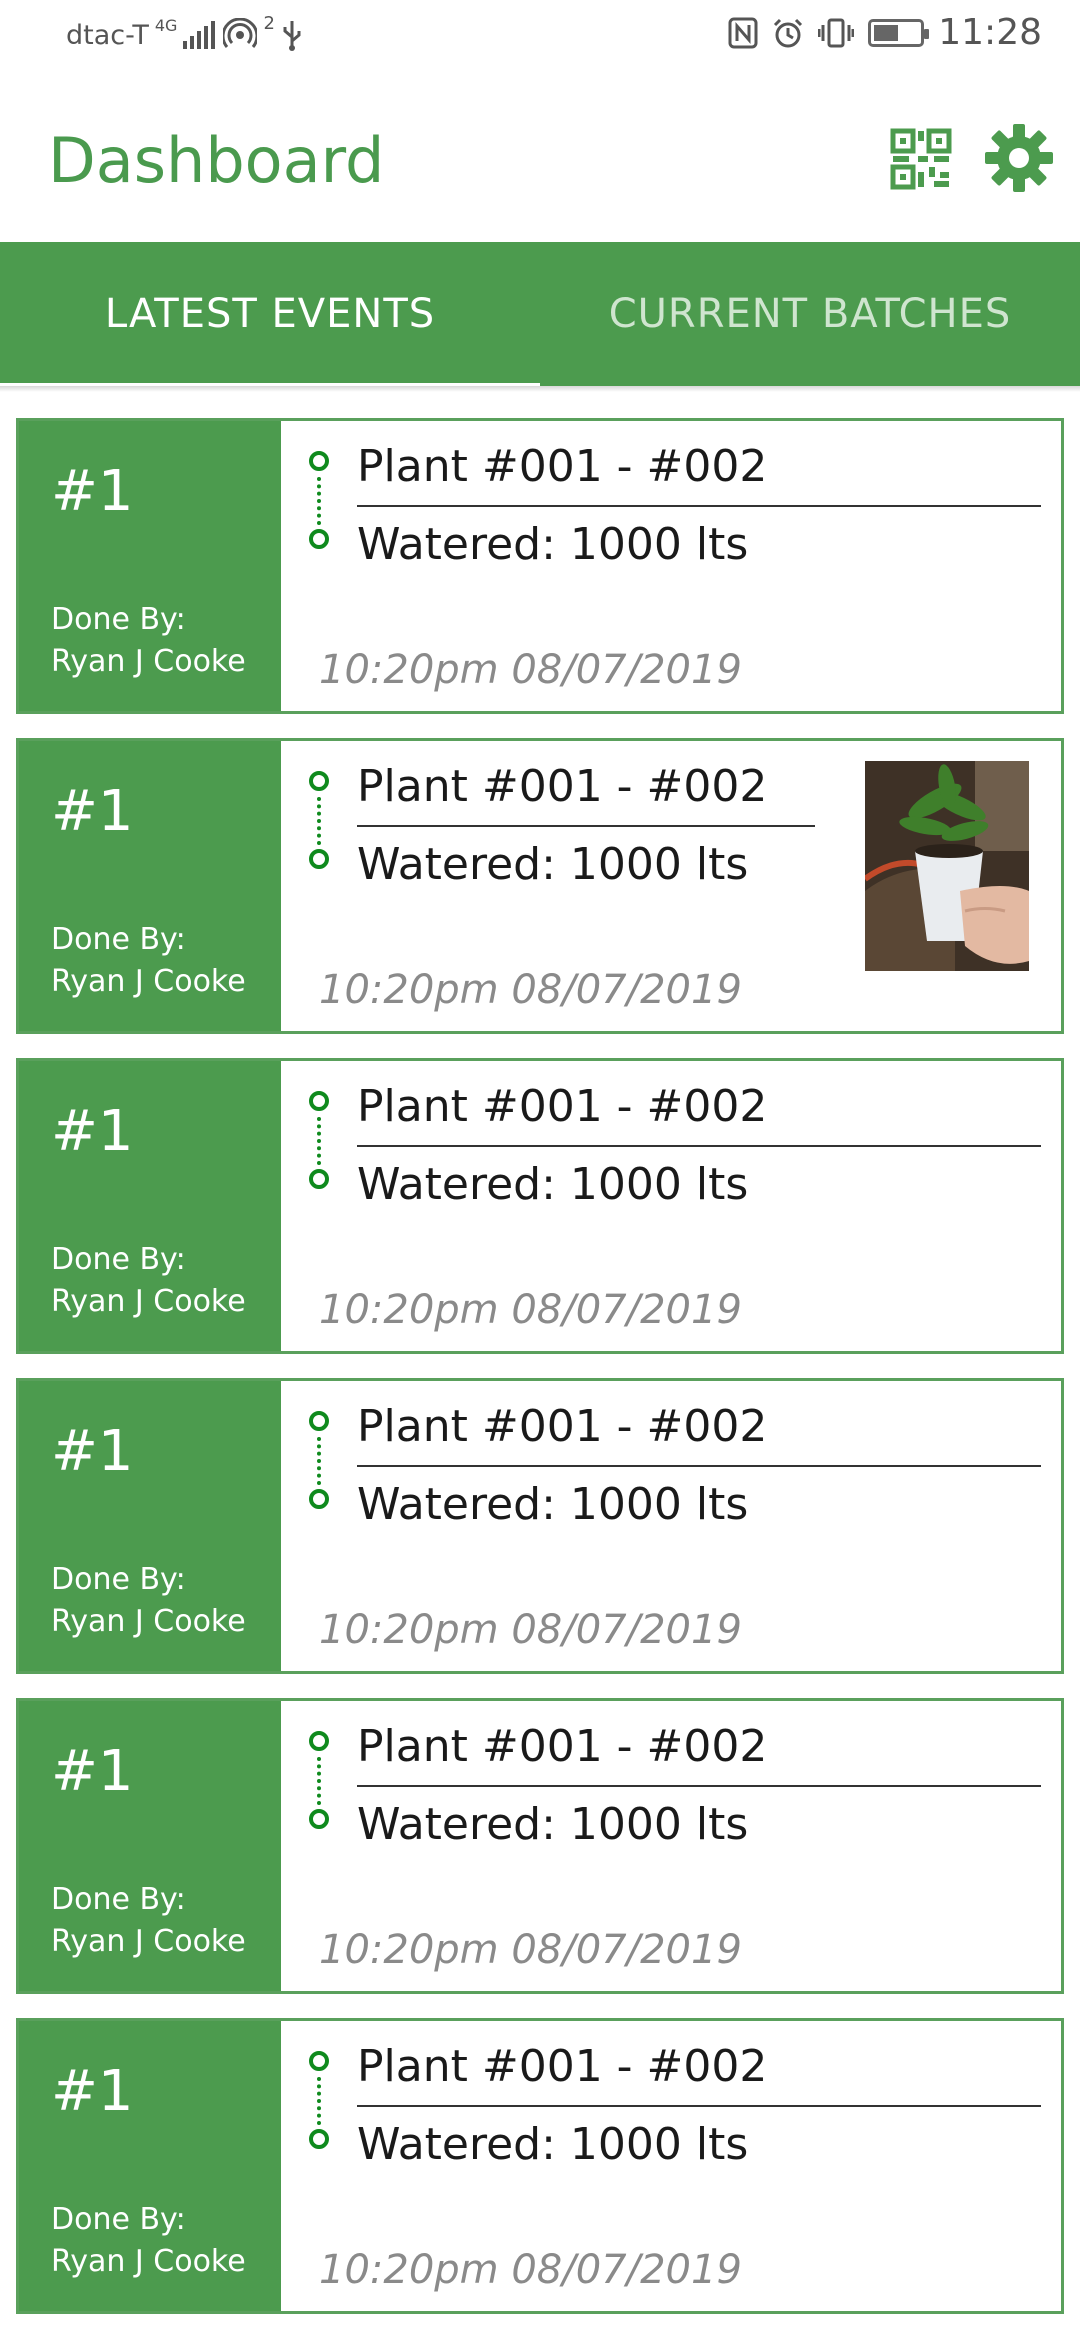 This screenshot has height=2340, width=1080. What do you see at coordinates (810, 314) in the screenshot?
I see `tab-current-batches: CURRENT BATCHES` at bounding box center [810, 314].